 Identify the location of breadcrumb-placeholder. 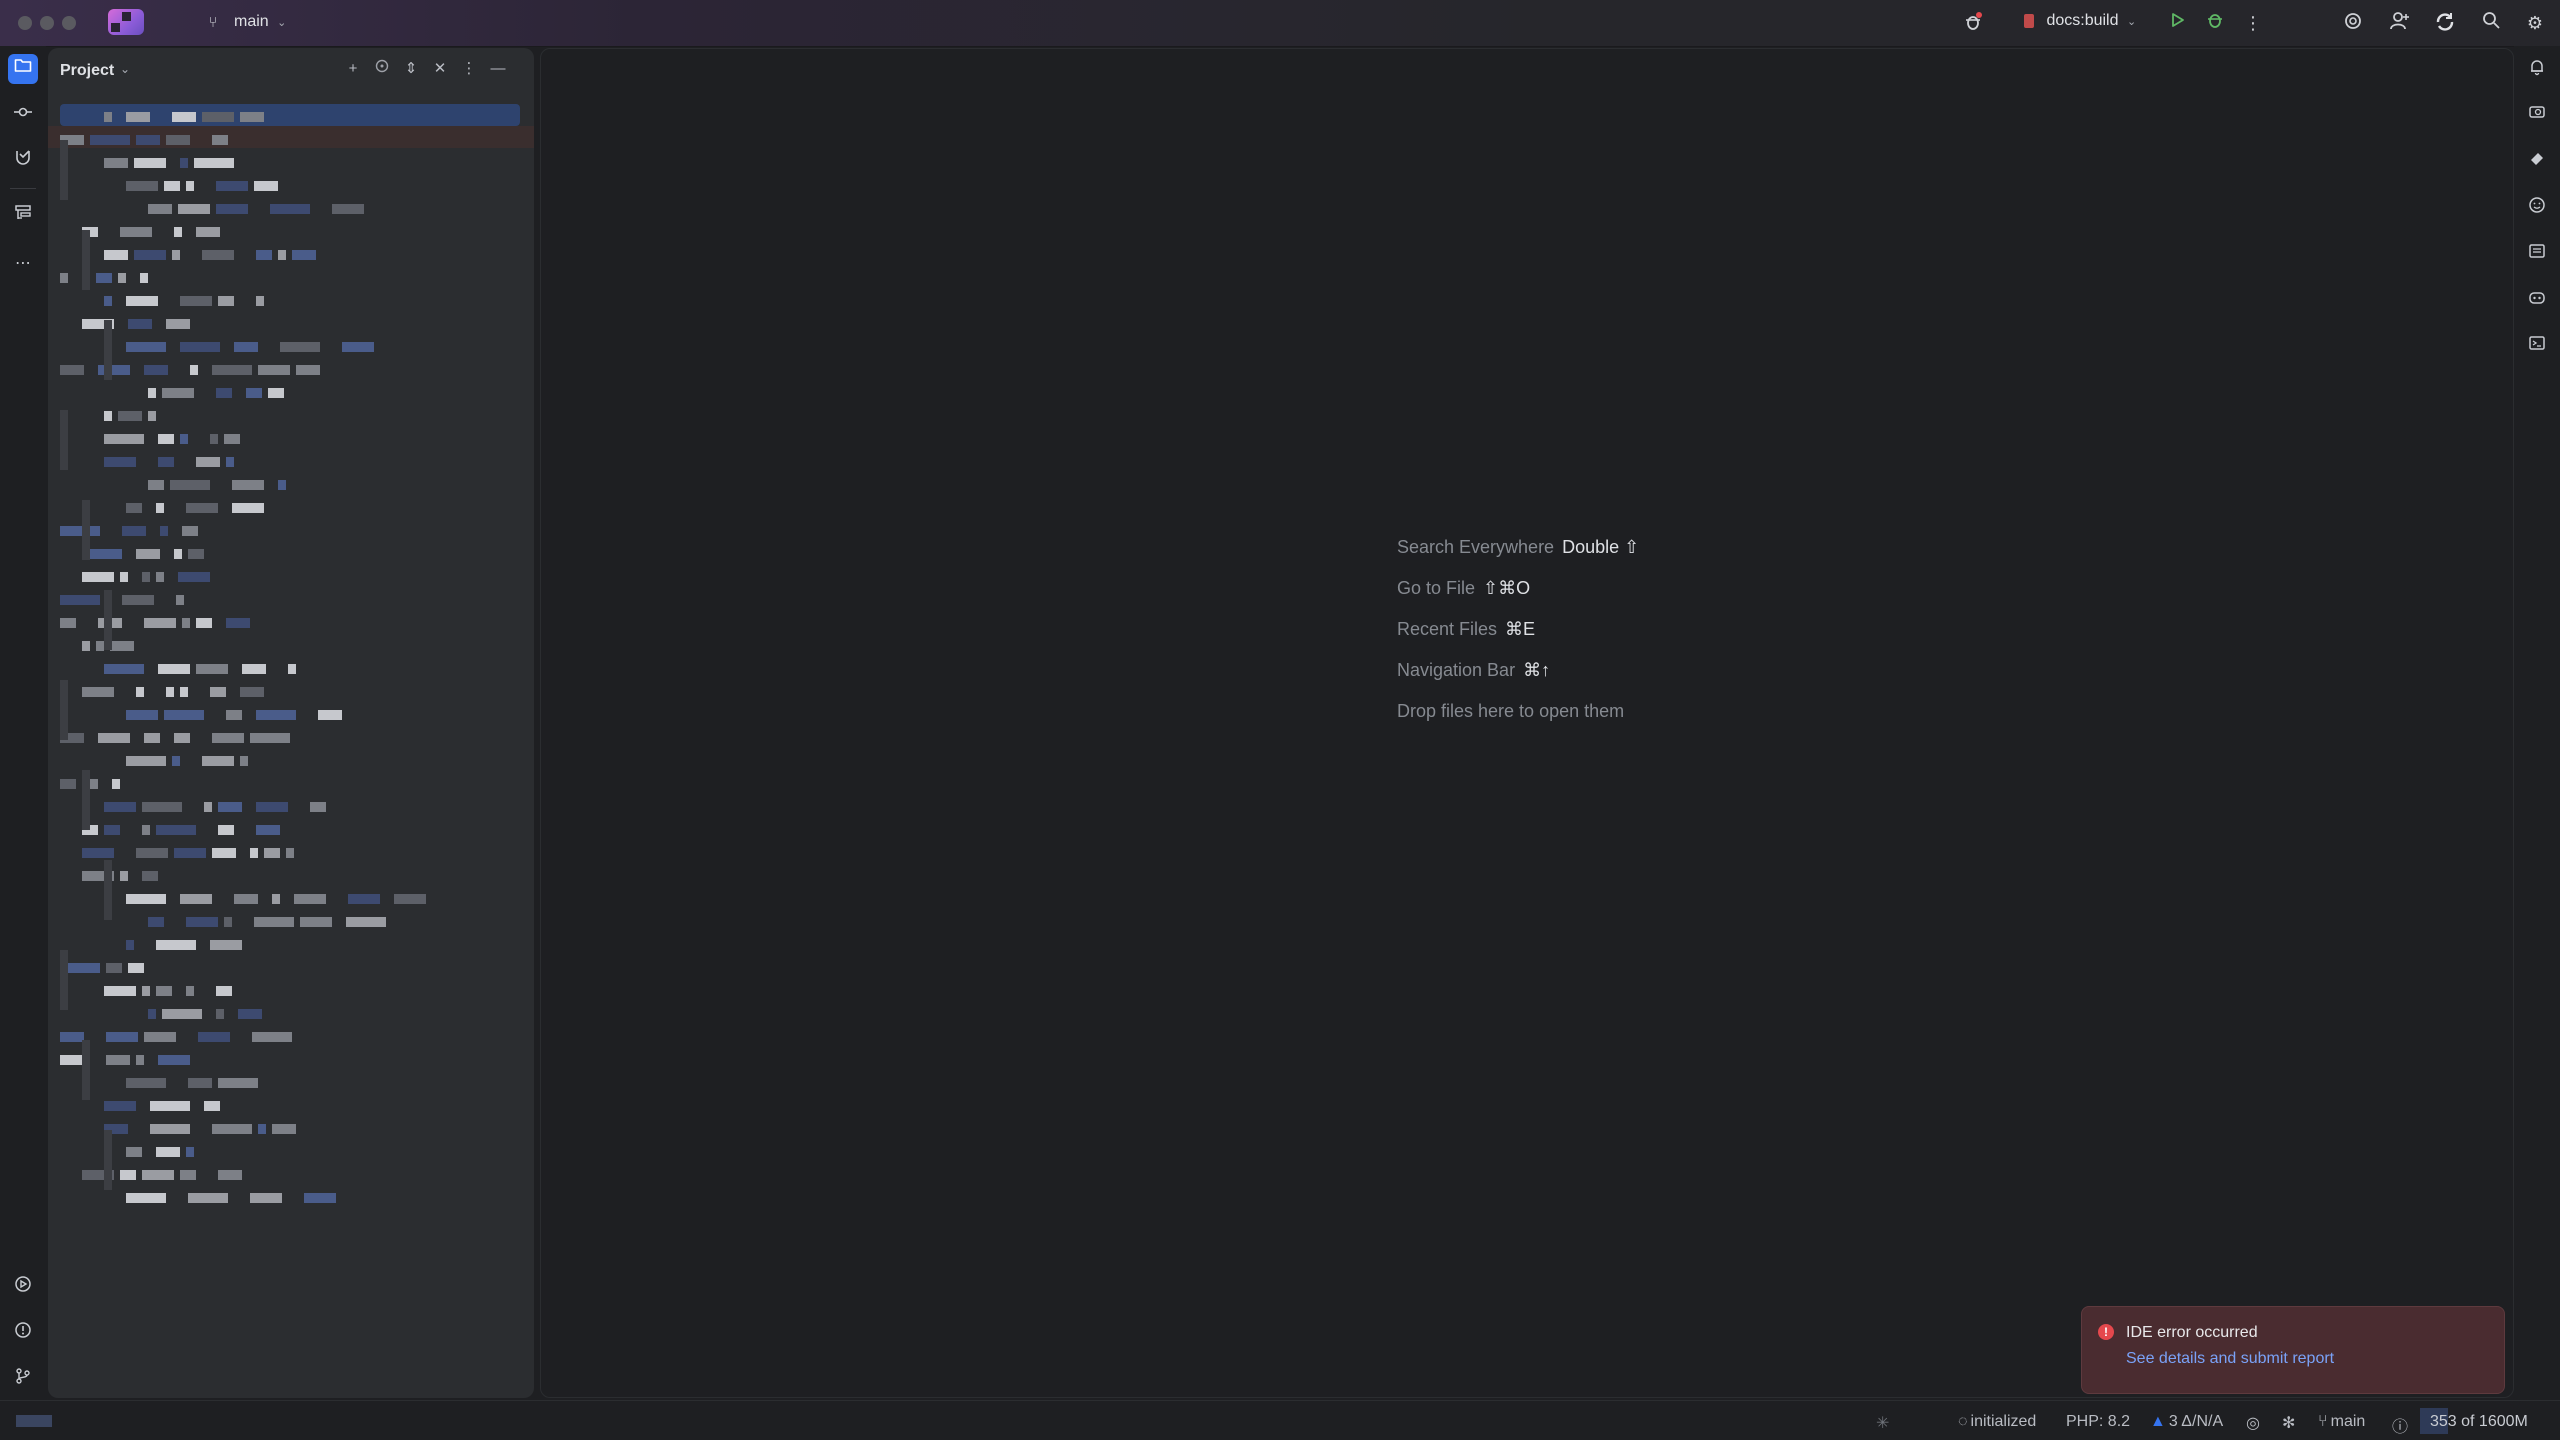
(34, 1421).